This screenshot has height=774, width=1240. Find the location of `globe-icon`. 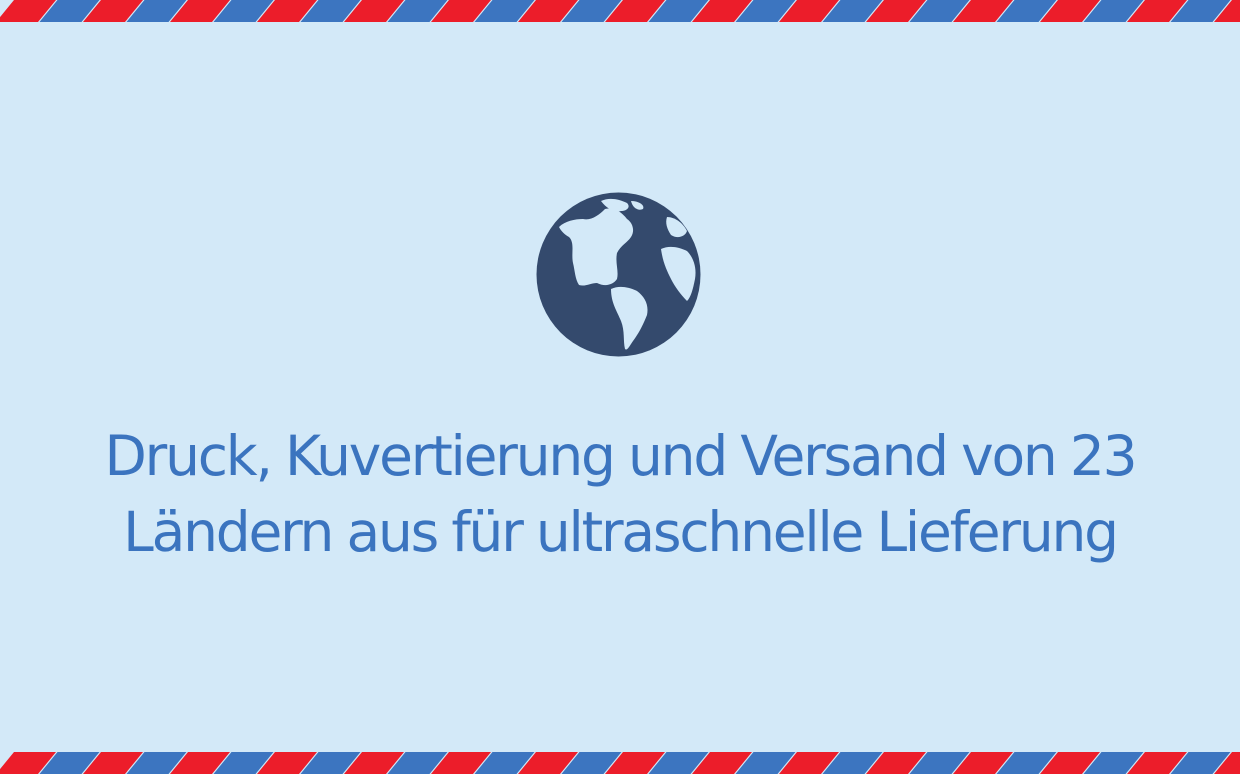

globe-icon is located at coordinates (618, 274).